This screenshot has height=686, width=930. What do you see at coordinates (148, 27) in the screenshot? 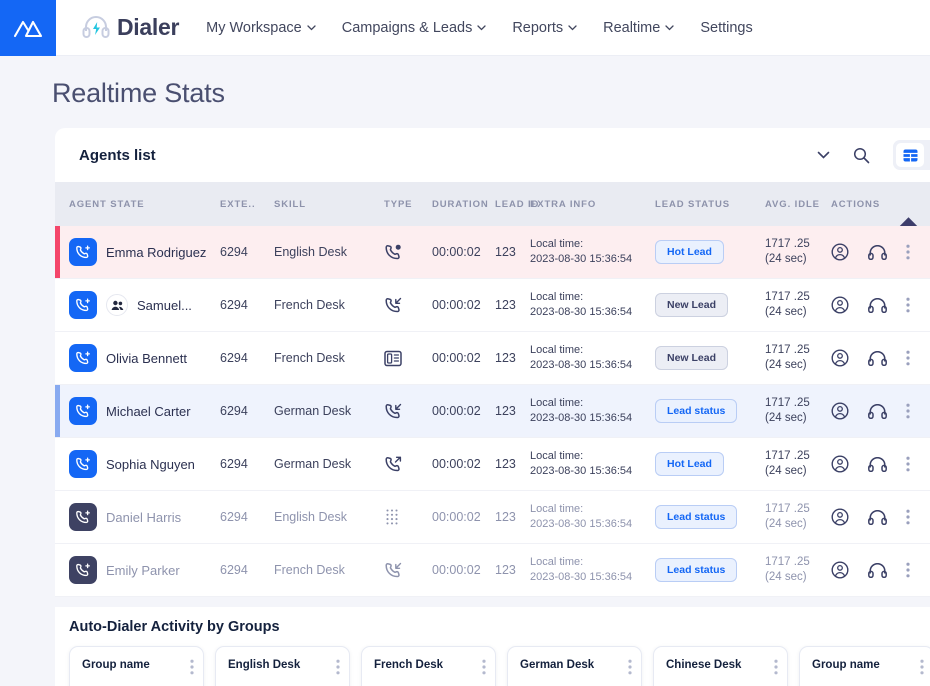
I see `brand-name: Dialer` at bounding box center [148, 27].